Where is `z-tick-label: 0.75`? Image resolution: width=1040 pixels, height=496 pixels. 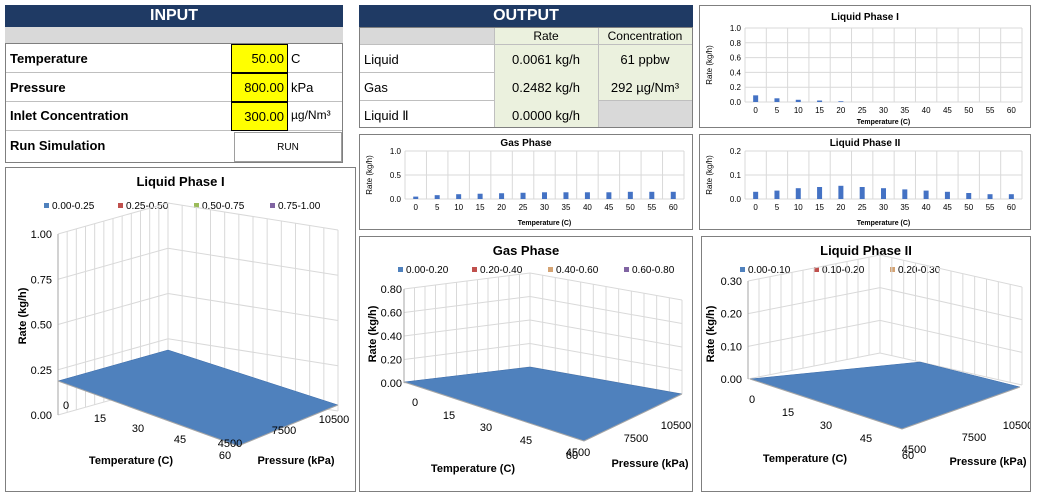 z-tick-label: 0.75 is located at coordinates (41, 280).